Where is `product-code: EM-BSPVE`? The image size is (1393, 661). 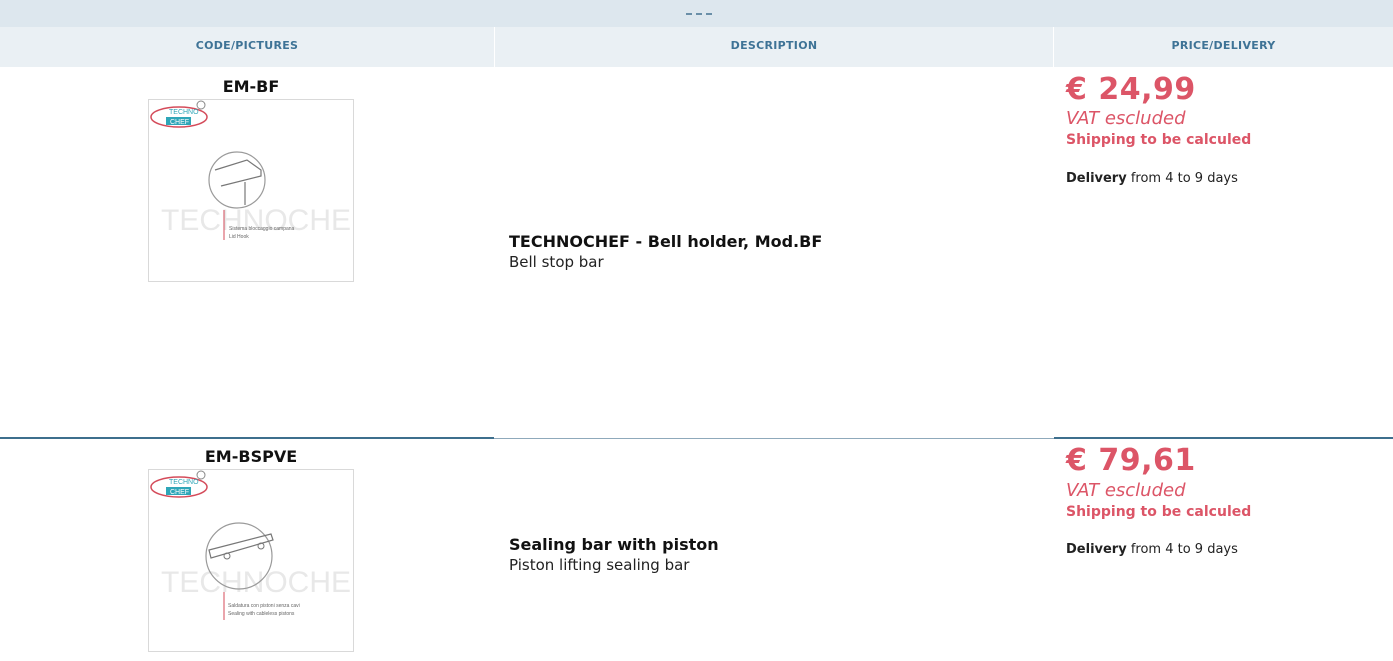 product-code: EM-BSPVE is located at coordinates (251, 456).